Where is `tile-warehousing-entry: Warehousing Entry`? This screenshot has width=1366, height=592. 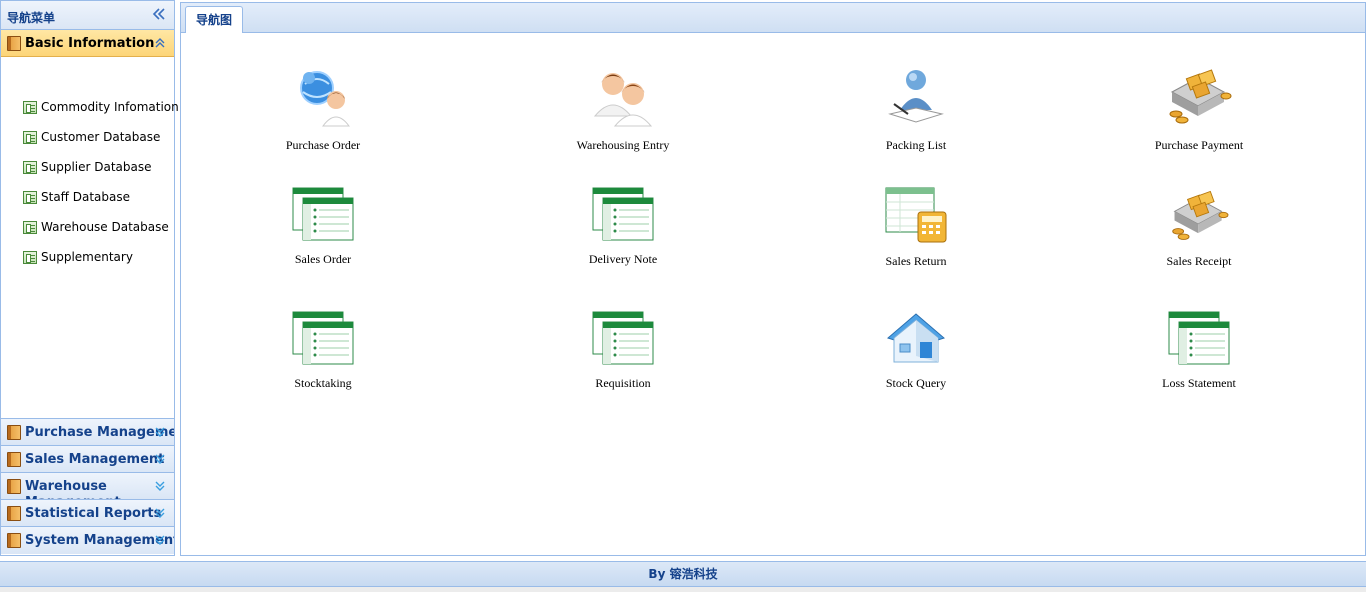
tile-warehousing-entry: Warehousing Entry is located at coordinates (623, 114).